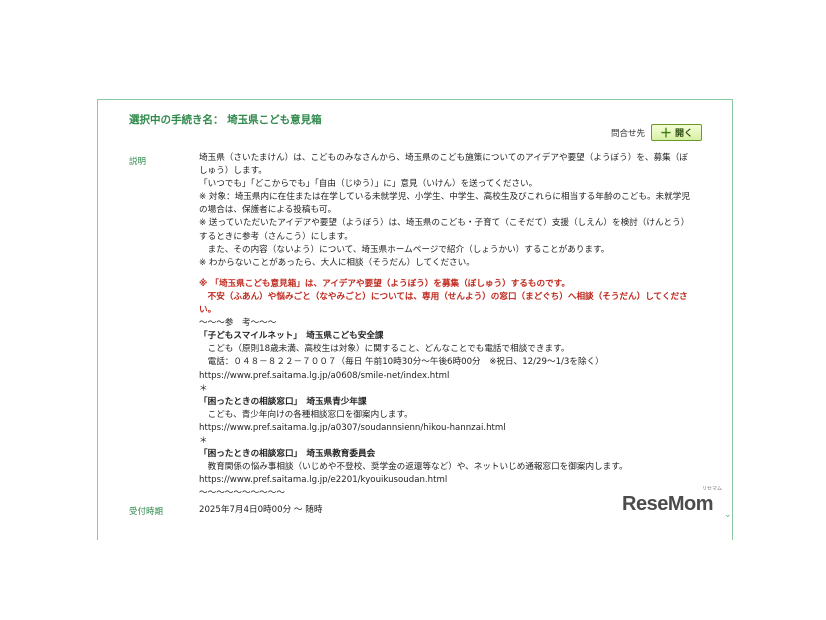 This screenshot has height=620, width=826. I want to click on logo-text: ReseMom, so click(667, 504).